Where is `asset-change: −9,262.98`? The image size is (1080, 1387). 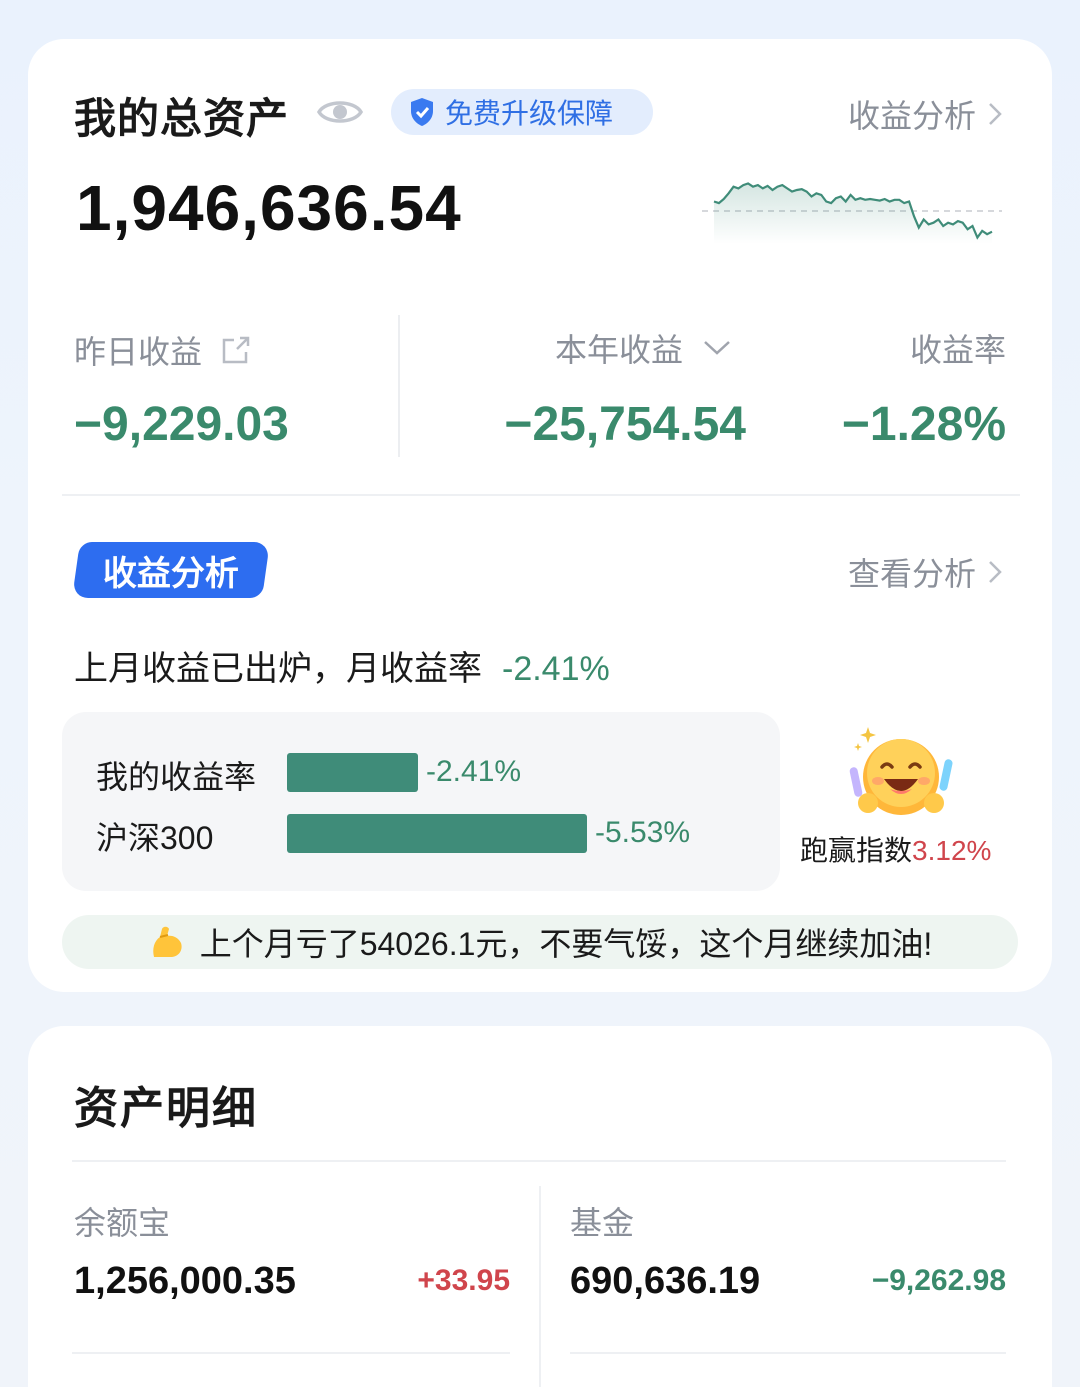
asset-change: −9,262.98 is located at coordinates (938, 1280).